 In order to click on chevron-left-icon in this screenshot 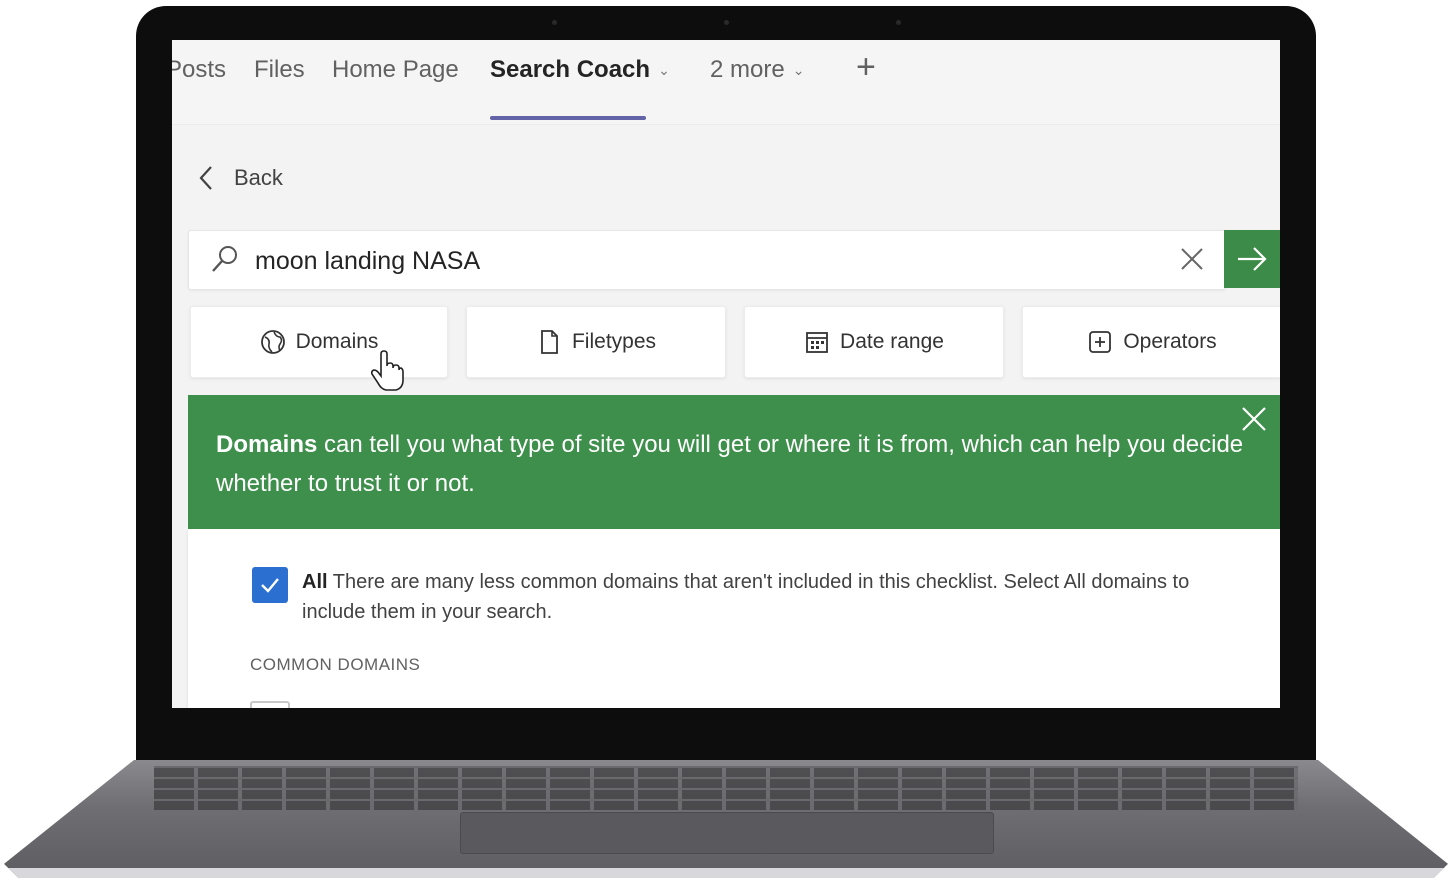, I will do `click(205, 178)`.